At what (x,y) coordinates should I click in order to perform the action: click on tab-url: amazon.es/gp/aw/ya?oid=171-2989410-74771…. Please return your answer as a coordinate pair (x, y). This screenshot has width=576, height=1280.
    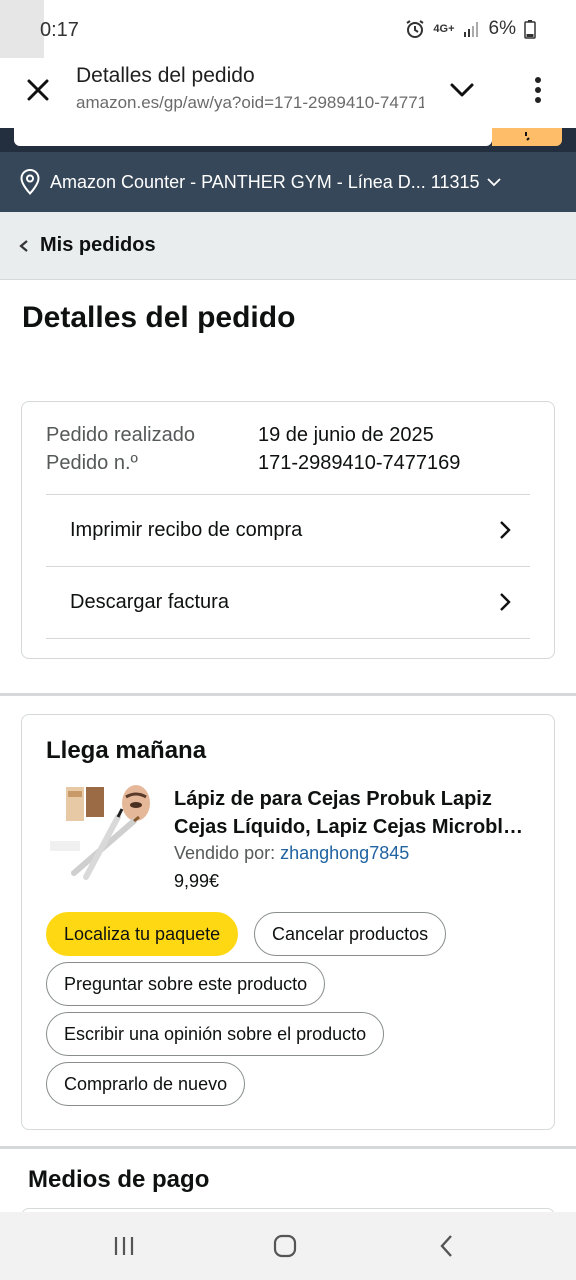
    Looking at the image, I should click on (250, 102).